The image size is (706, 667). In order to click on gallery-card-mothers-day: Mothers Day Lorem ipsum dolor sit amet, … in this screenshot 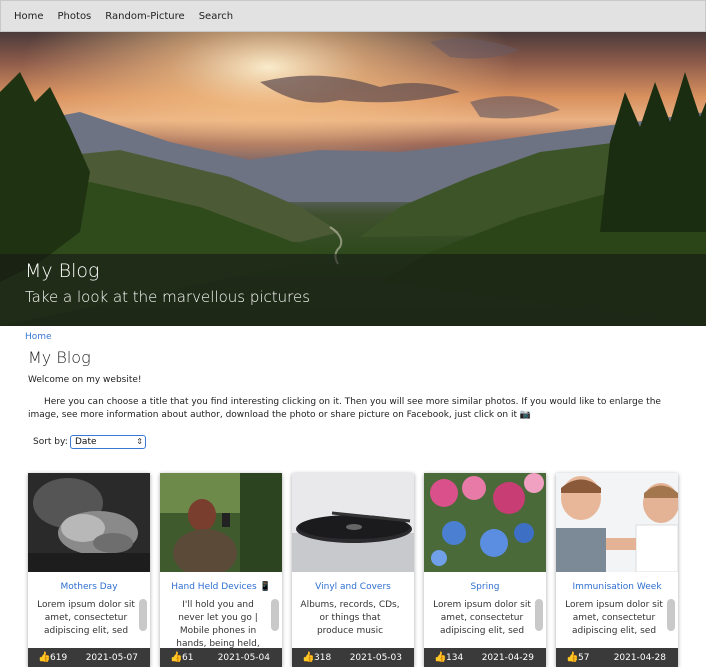, I will do `click(89, 570)`.